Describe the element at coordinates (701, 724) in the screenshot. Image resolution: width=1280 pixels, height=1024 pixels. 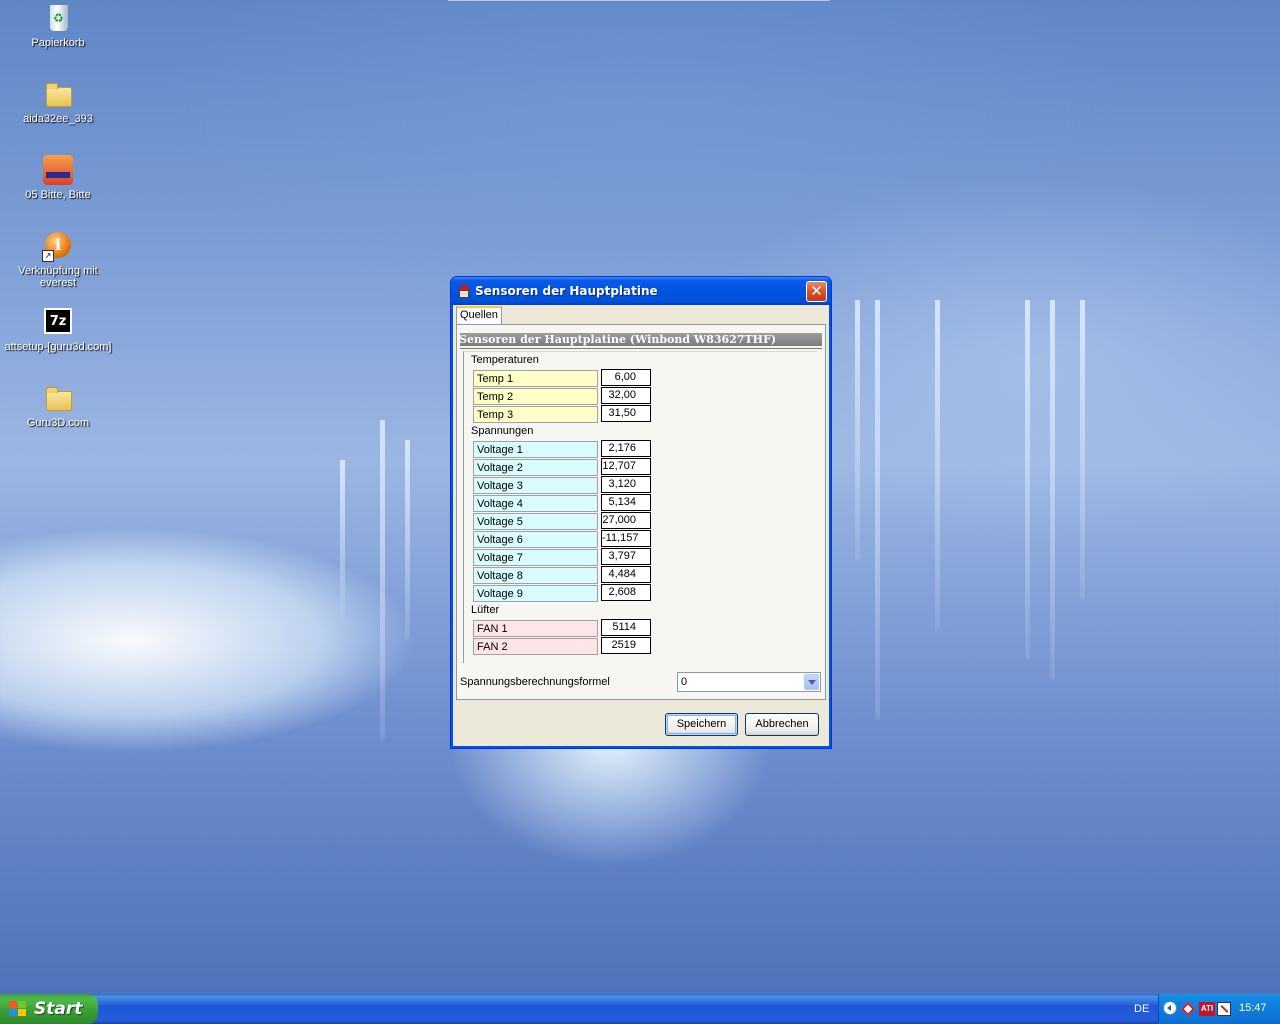
I see `save-button: Speichern` at that location.